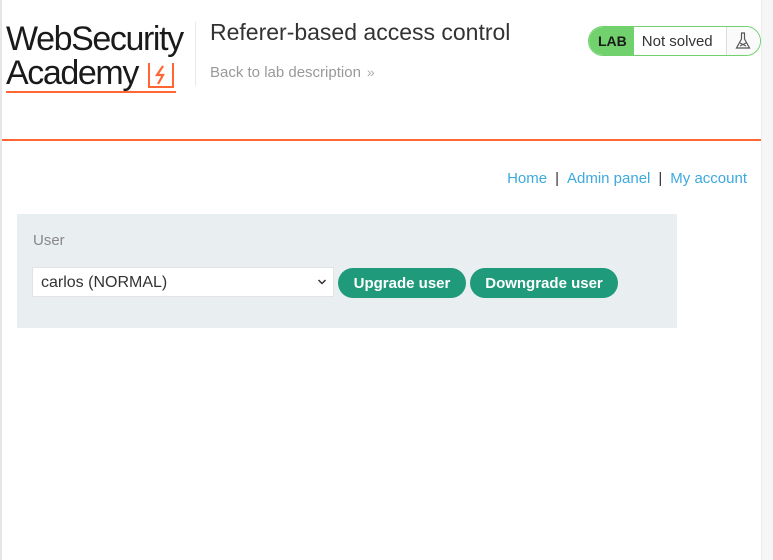 This screenshot has width=773, height=560. Describe the element at coordinates (195, 54) in the screenshot. I see `title-divider` at that location.